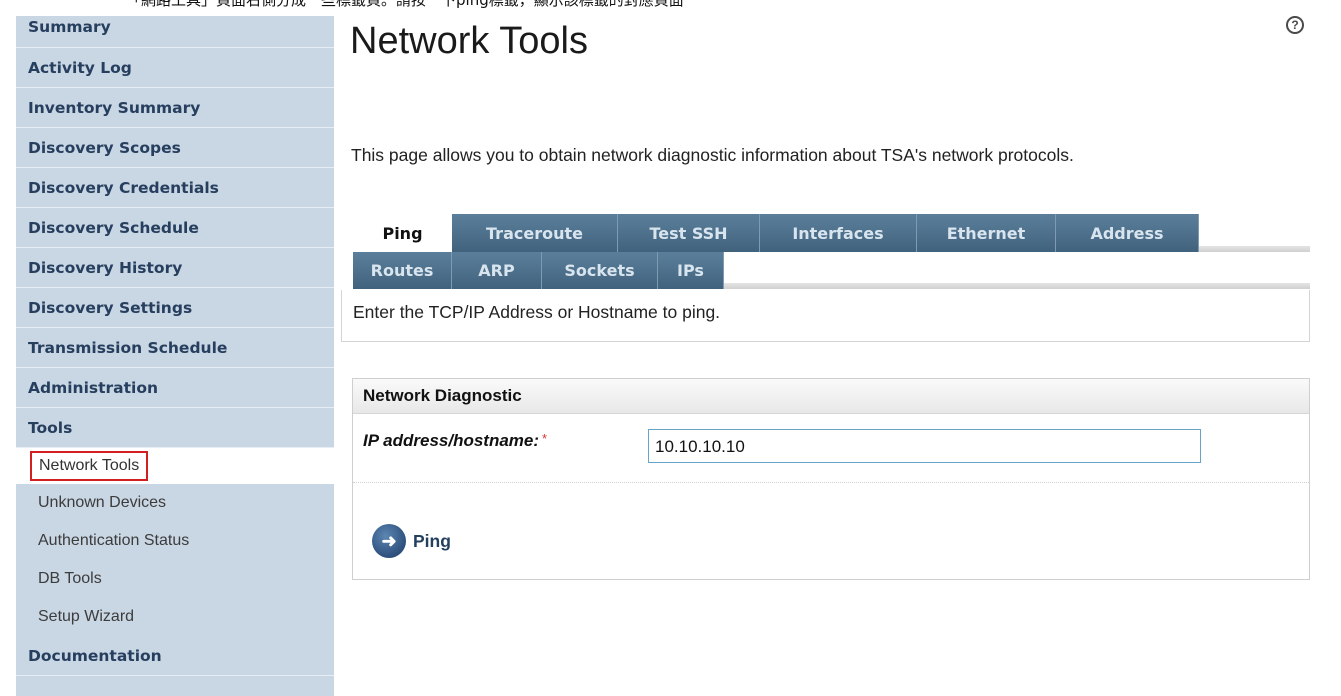 Image resolution: width=1341 pixels, height=696 pixels. I want to click on sidebar-item-discovery-schedule: Discovery Schedule, so click(175, 228).